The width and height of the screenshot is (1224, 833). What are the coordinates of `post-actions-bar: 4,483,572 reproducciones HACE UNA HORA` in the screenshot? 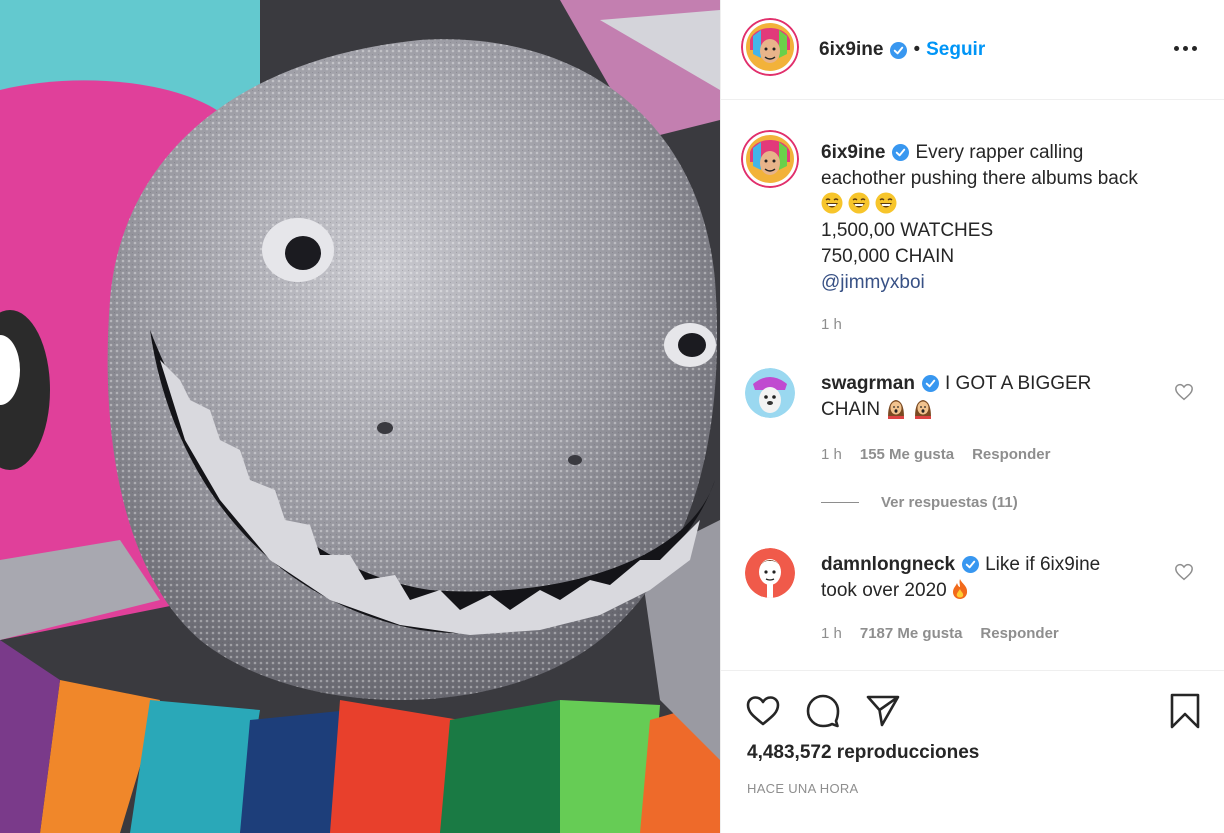 It's located at (972, 751).